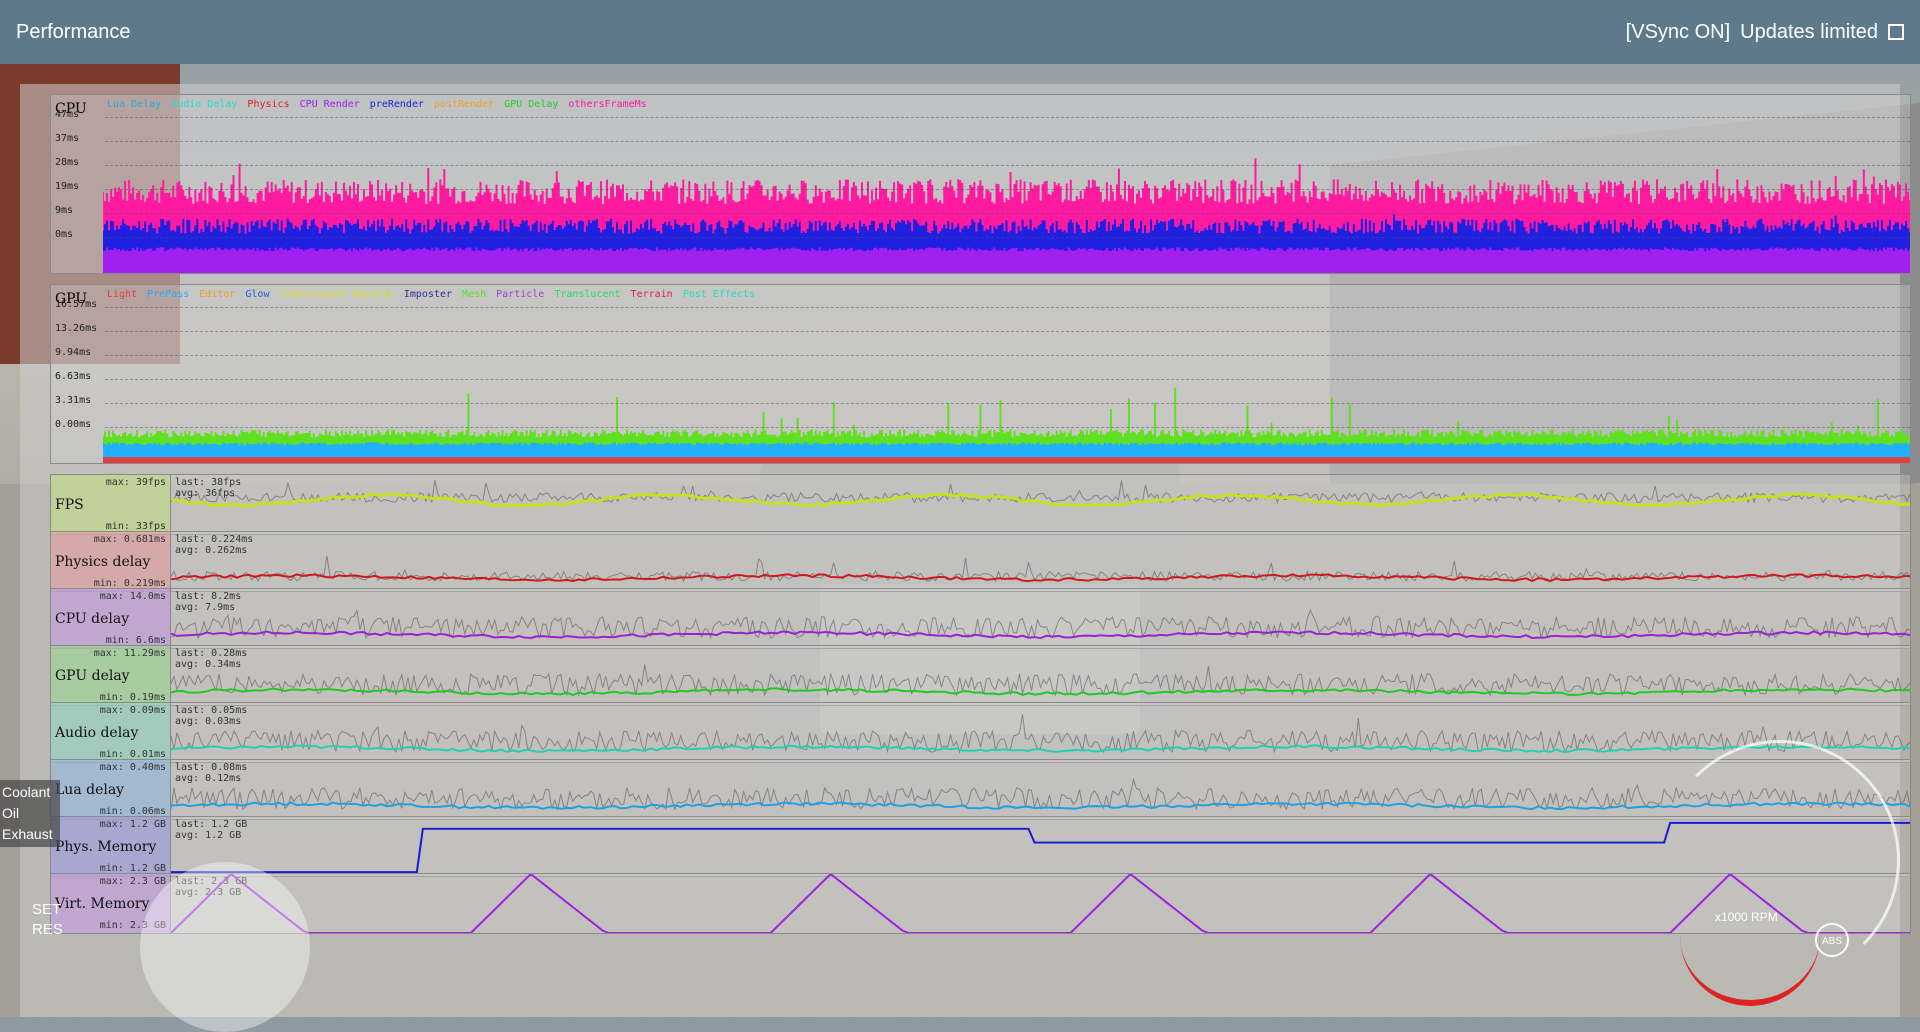  Describe the element at coordinates (111, 732) in the screenshot. I see `metric-label-box: Audio delay max: 0.09ms min: 0.01ms` at that location.